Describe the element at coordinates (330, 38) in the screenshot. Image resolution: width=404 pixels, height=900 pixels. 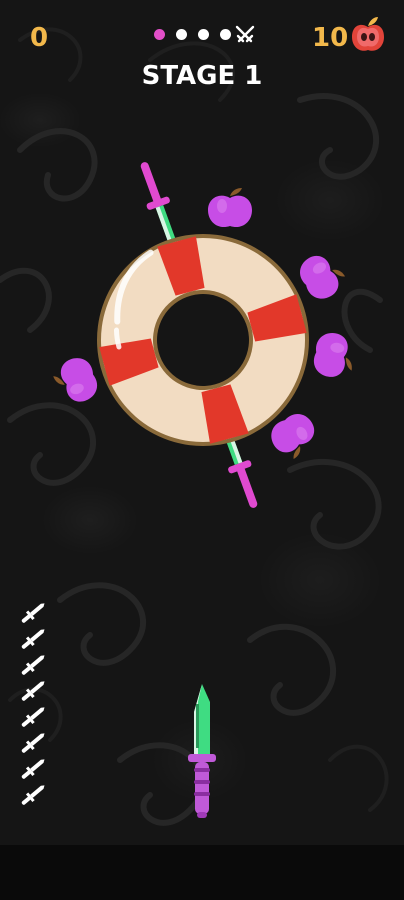
I see `apple-count: 10` at that location.